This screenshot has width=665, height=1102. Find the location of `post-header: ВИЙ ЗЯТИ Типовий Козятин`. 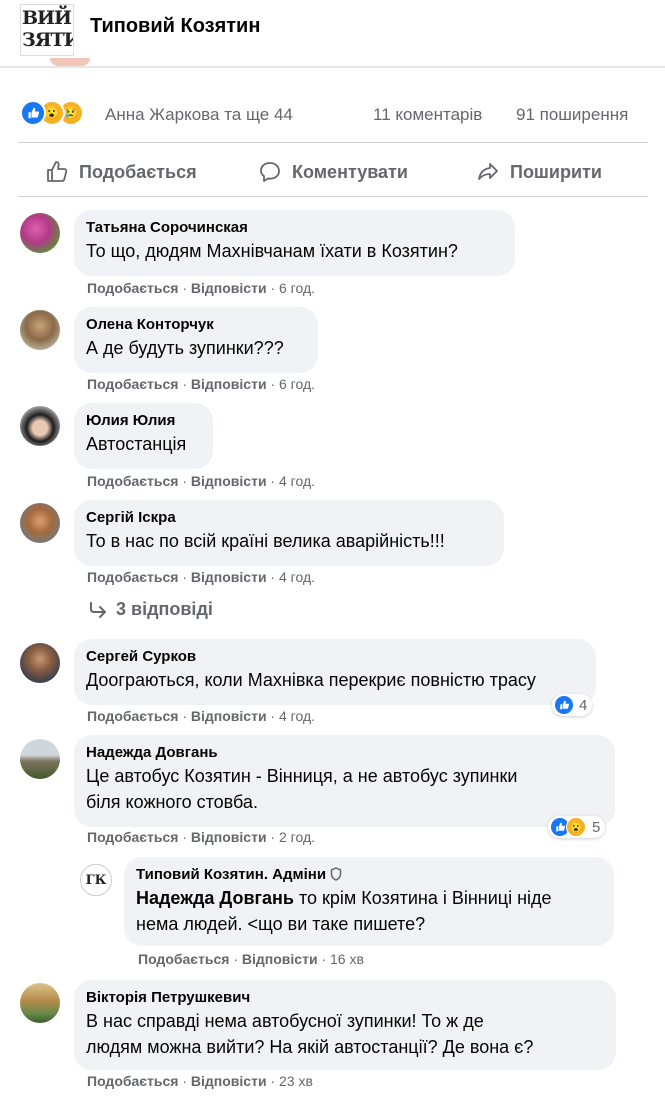

post-header: ВИЙ ЗЯТИ Типовий Козятин is located at coordinates (332, 28).